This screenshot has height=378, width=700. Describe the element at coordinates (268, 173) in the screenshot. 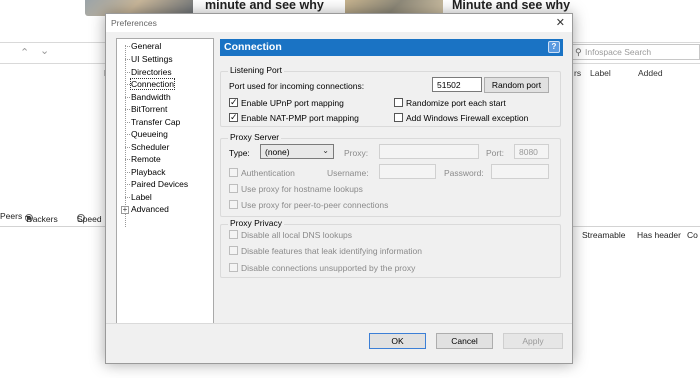

I see `authentication-label: Authentication` at that location.